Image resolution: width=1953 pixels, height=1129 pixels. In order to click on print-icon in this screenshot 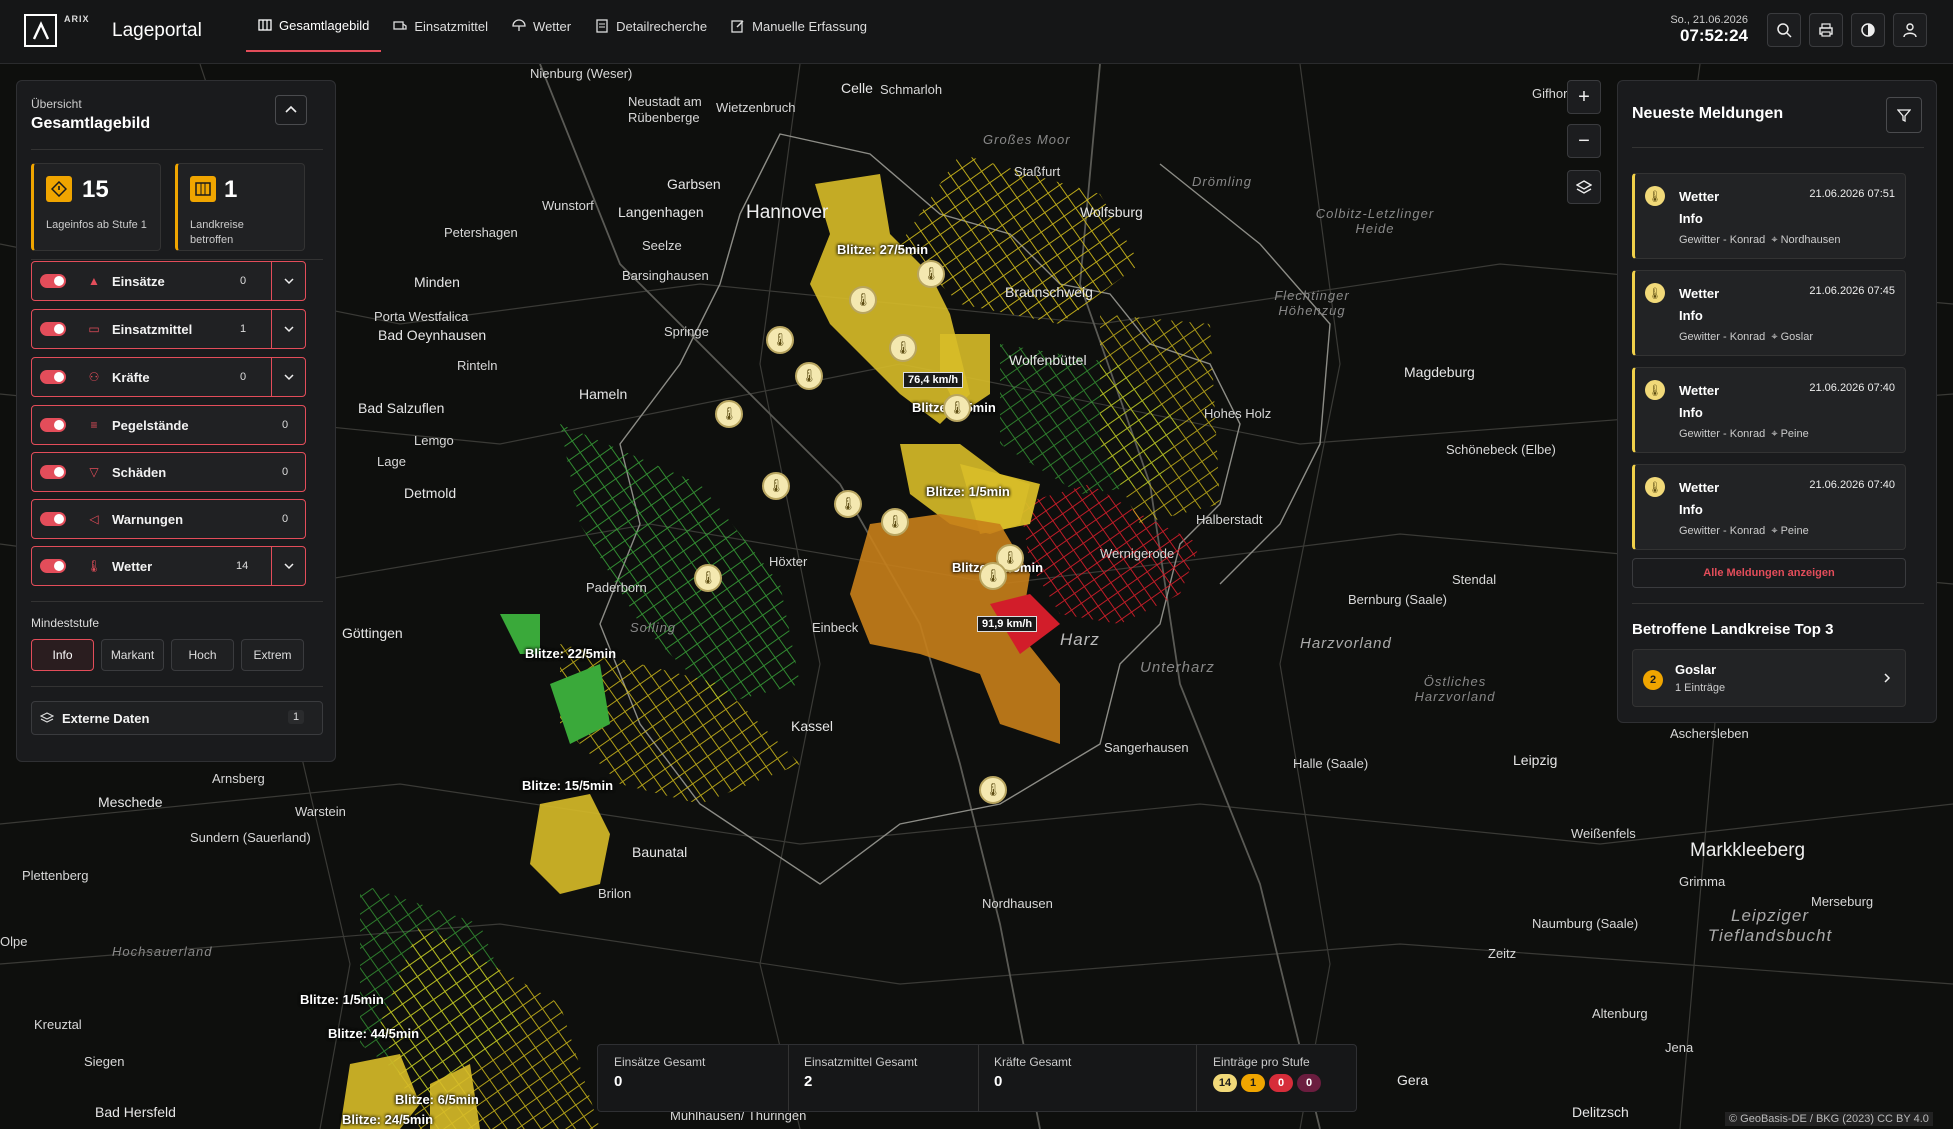, I will do `click(1826, 30)`.